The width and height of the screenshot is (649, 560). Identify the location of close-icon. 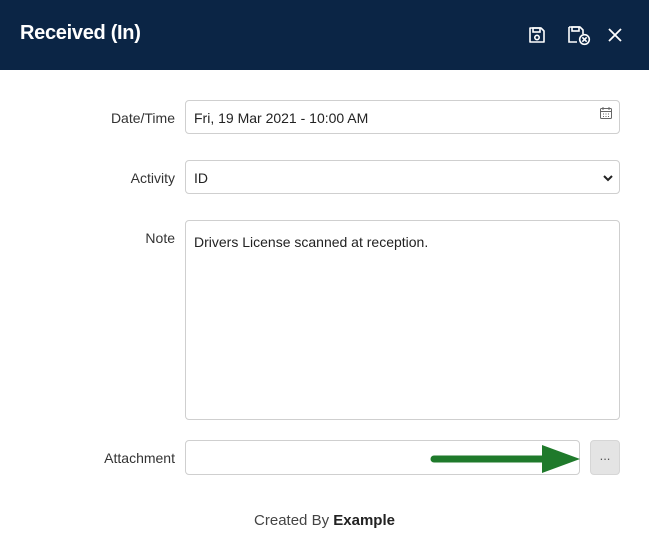
(615, 35).